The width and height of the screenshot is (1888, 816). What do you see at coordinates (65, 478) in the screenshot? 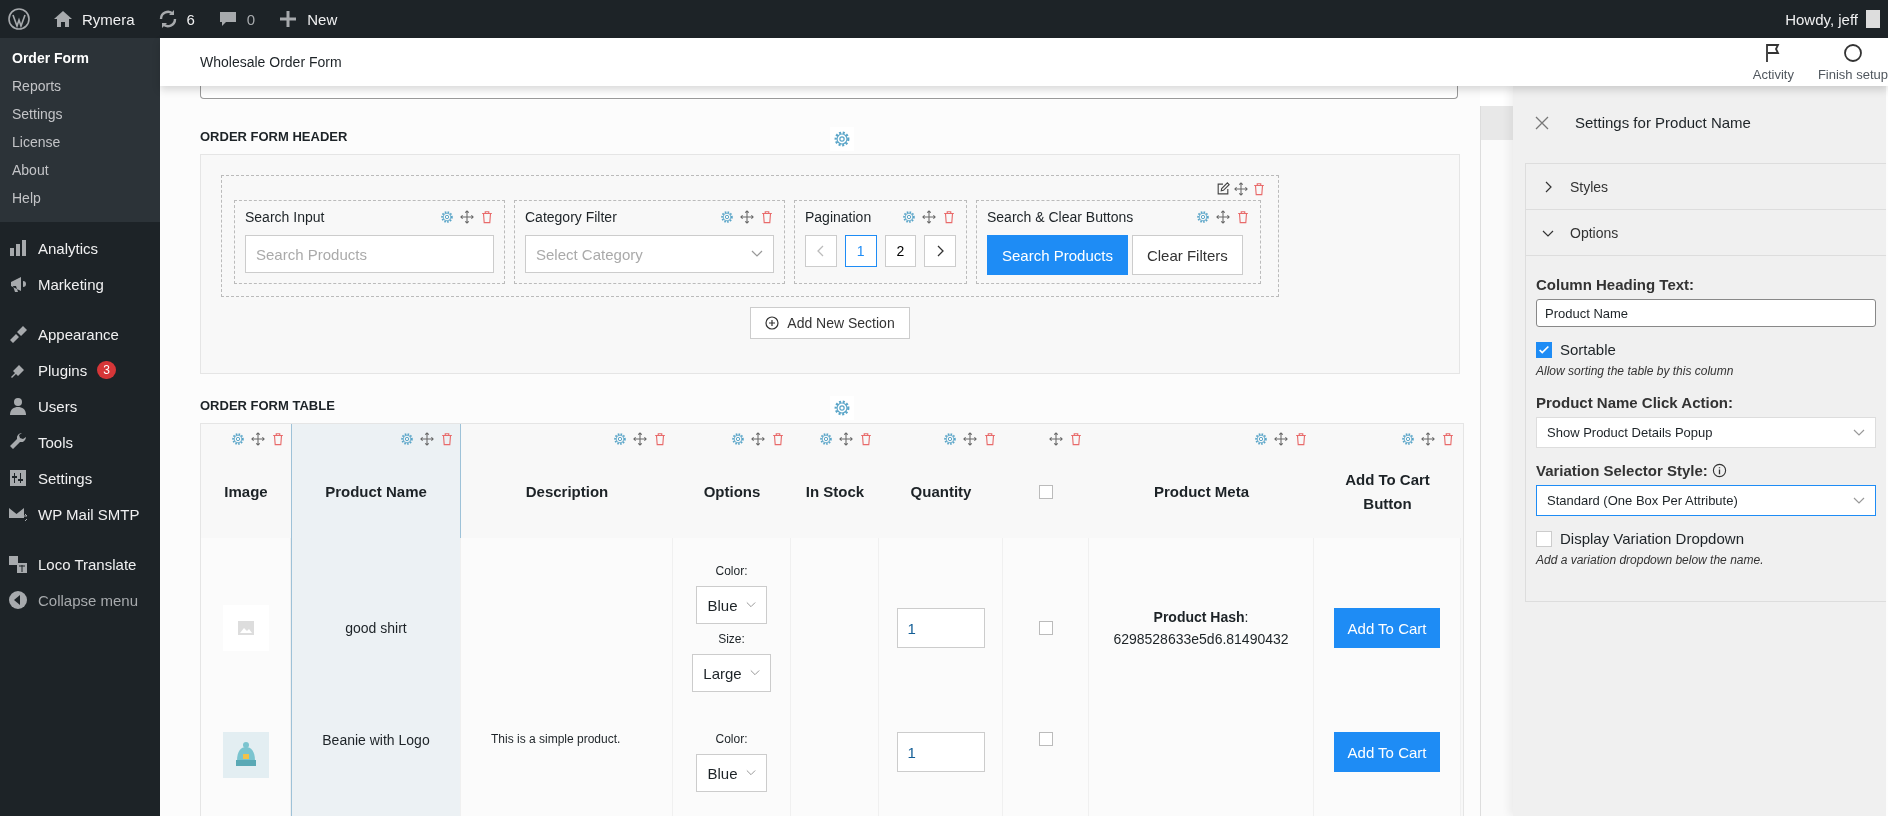
I see `menu-item: Settings` at bounding box center [65, 478].